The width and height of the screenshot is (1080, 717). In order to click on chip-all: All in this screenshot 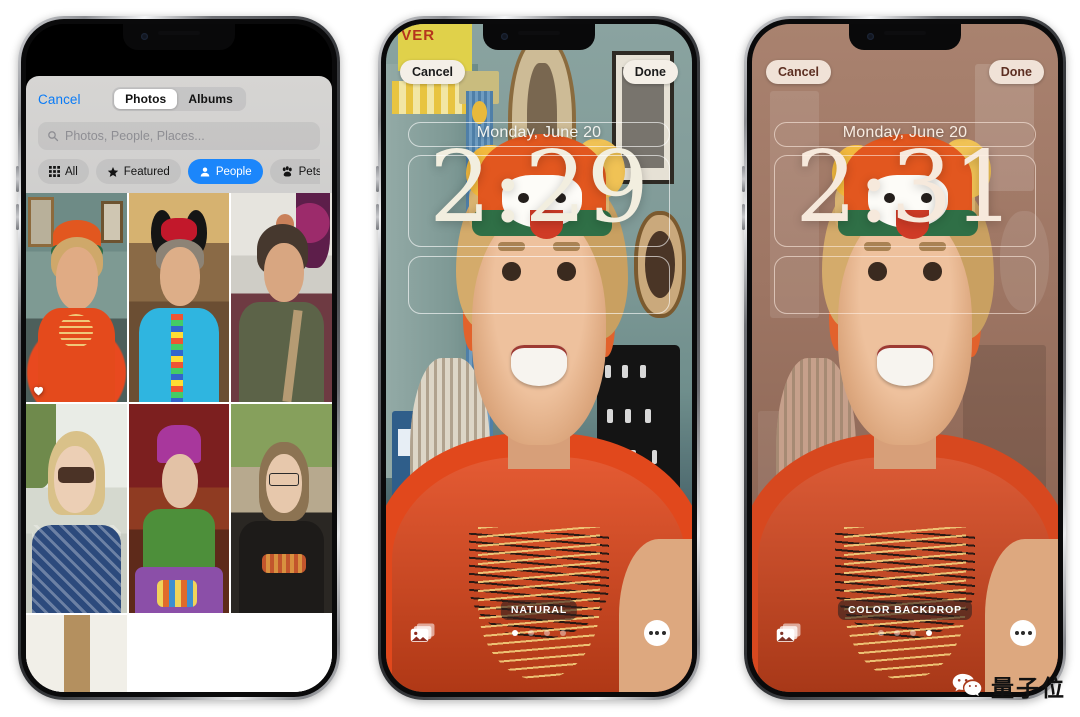, I will do `click(63, 171)`.